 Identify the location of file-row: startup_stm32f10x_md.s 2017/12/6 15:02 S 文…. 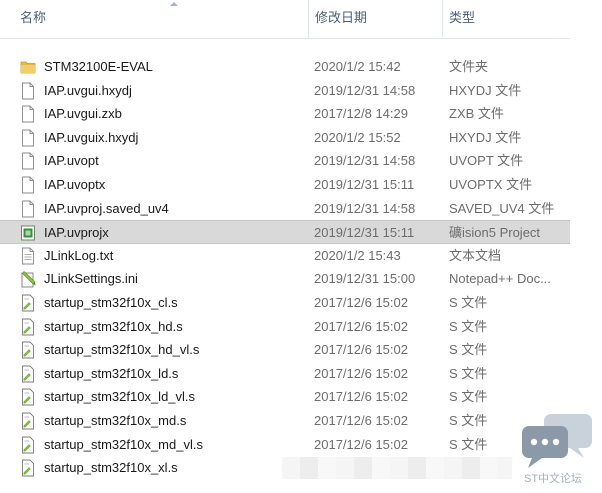
(285, 421).